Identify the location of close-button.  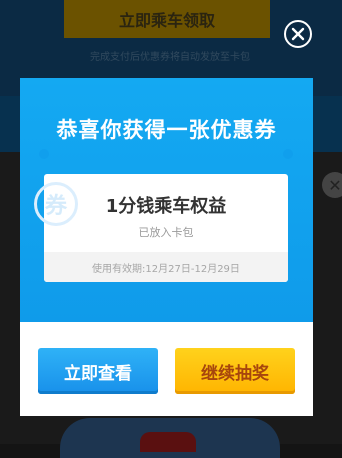
(298, 34).